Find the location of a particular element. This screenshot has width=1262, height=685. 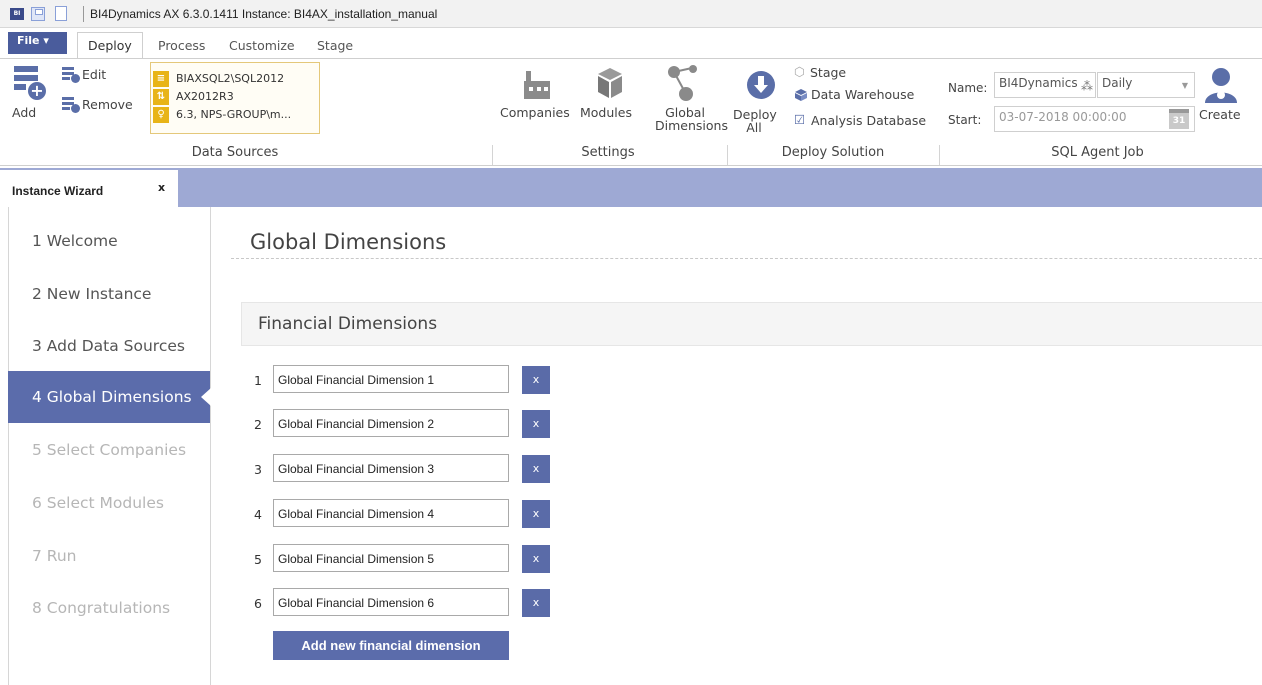

data-source-item: ≡ BIAXSQL2\SQL2012 is located at coordinates (235, 79).